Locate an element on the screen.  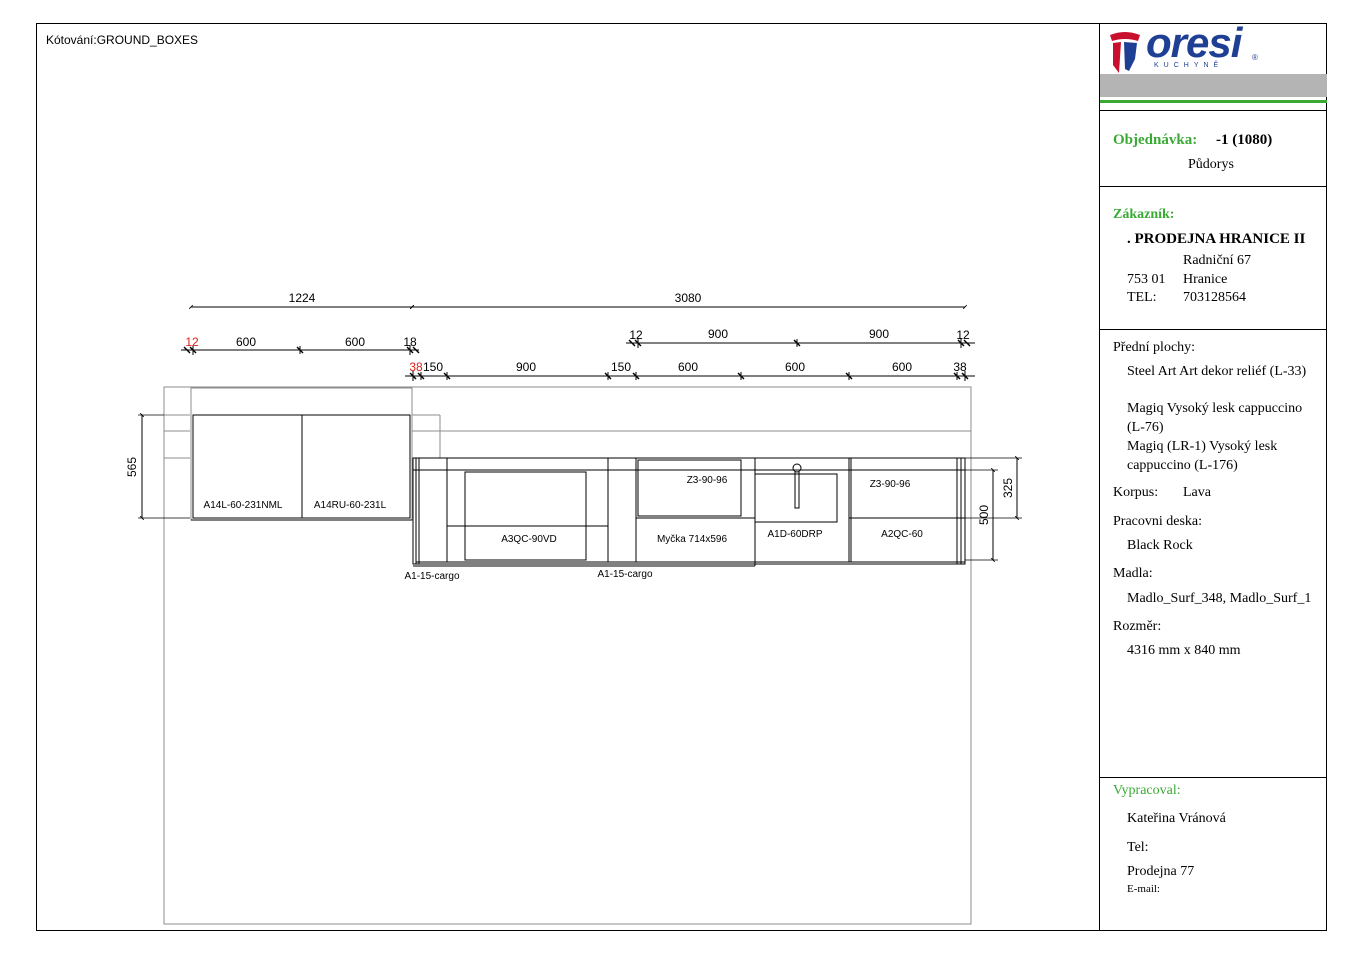
dim-base-150-b: 150 is located at coordinates (621, 367).